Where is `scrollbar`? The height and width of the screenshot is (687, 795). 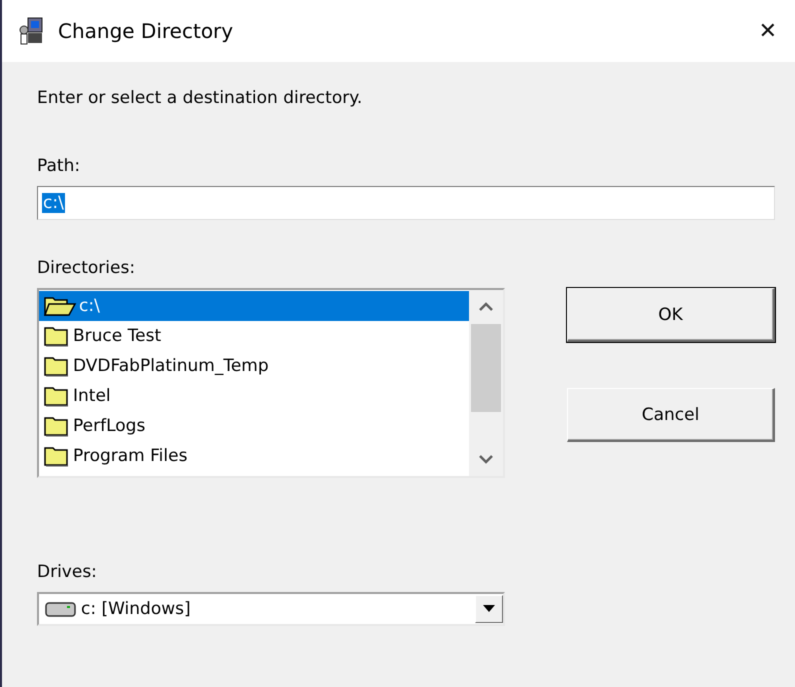
scrollbar is located at coordinates (486, 383).